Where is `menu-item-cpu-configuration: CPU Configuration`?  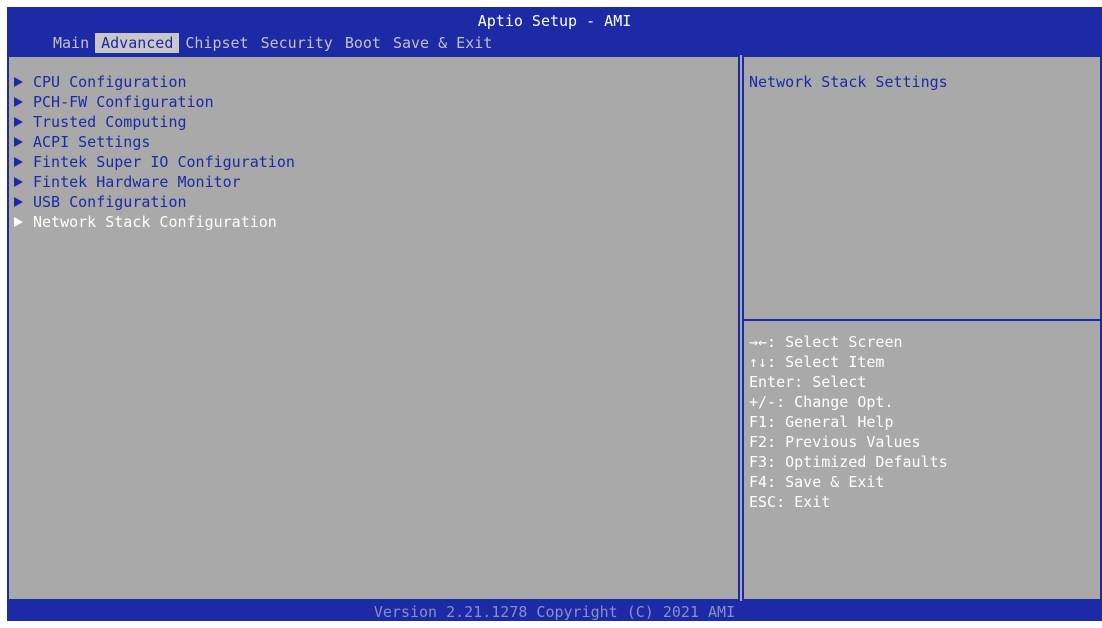 menu-item-cpu-configuration: CPU Configuration is located at coordinates (154, 82).